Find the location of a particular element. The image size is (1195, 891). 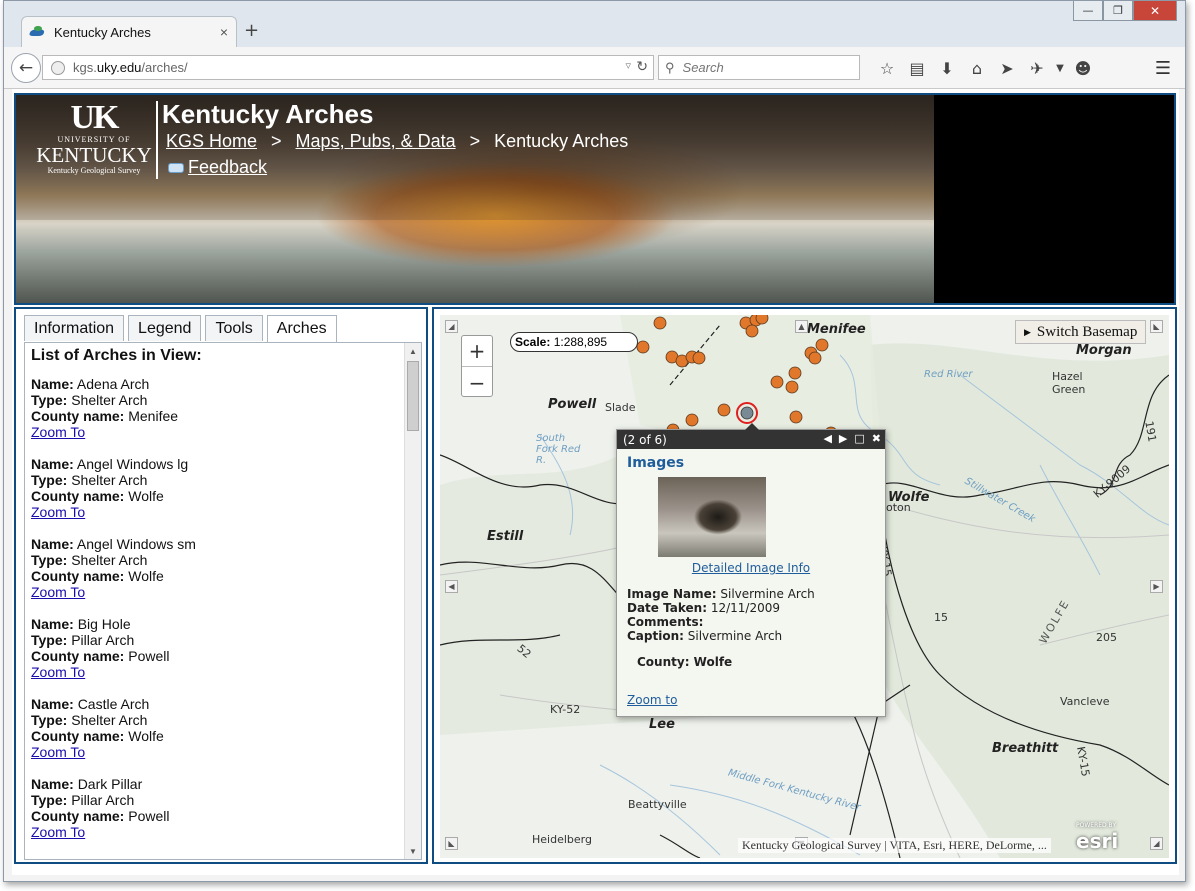

zoom-control: + − is located at coordinates (477, 366).